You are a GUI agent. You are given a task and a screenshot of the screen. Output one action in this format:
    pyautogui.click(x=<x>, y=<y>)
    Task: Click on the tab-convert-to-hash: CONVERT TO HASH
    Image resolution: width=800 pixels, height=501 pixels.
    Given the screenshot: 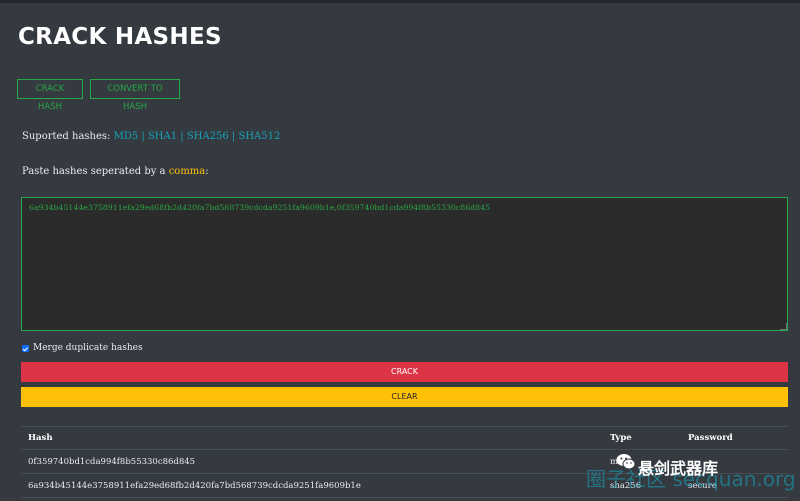 What is the action you would take?
    pyautogui.click(x=135, y=95)
    